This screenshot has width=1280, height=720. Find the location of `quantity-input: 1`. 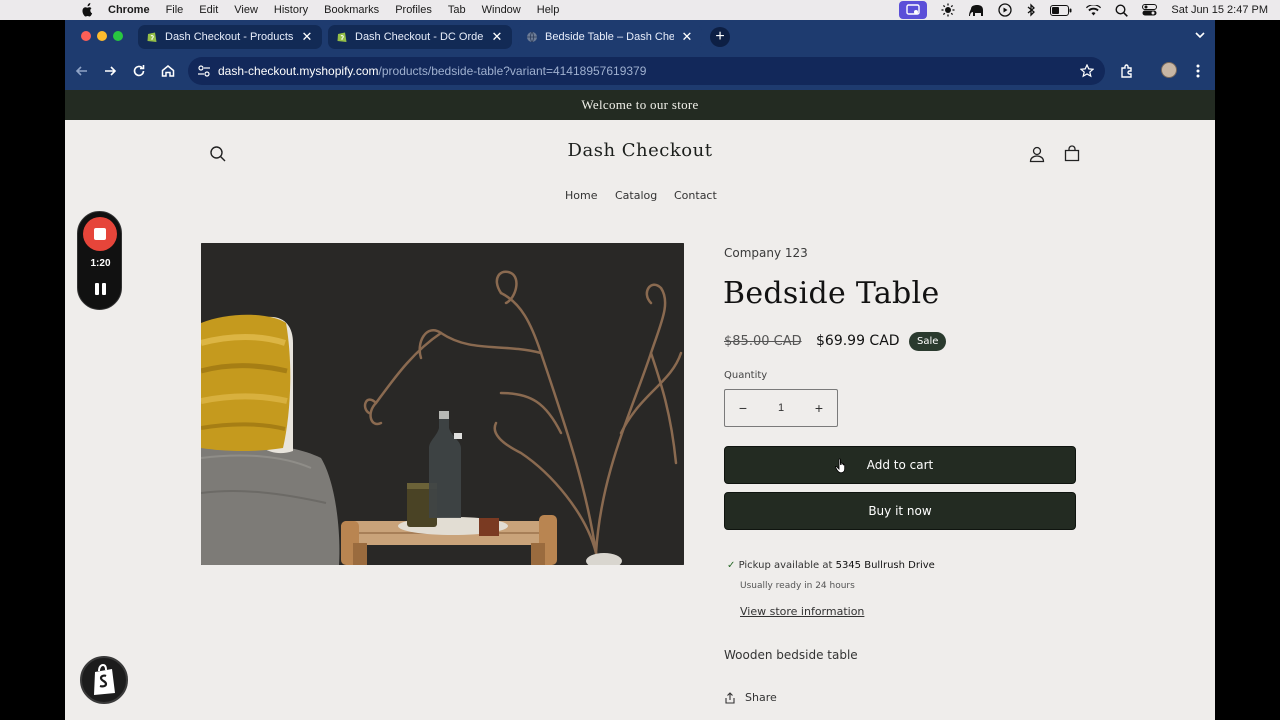

quantity-input: 1 is located at coordinates (781, 408).